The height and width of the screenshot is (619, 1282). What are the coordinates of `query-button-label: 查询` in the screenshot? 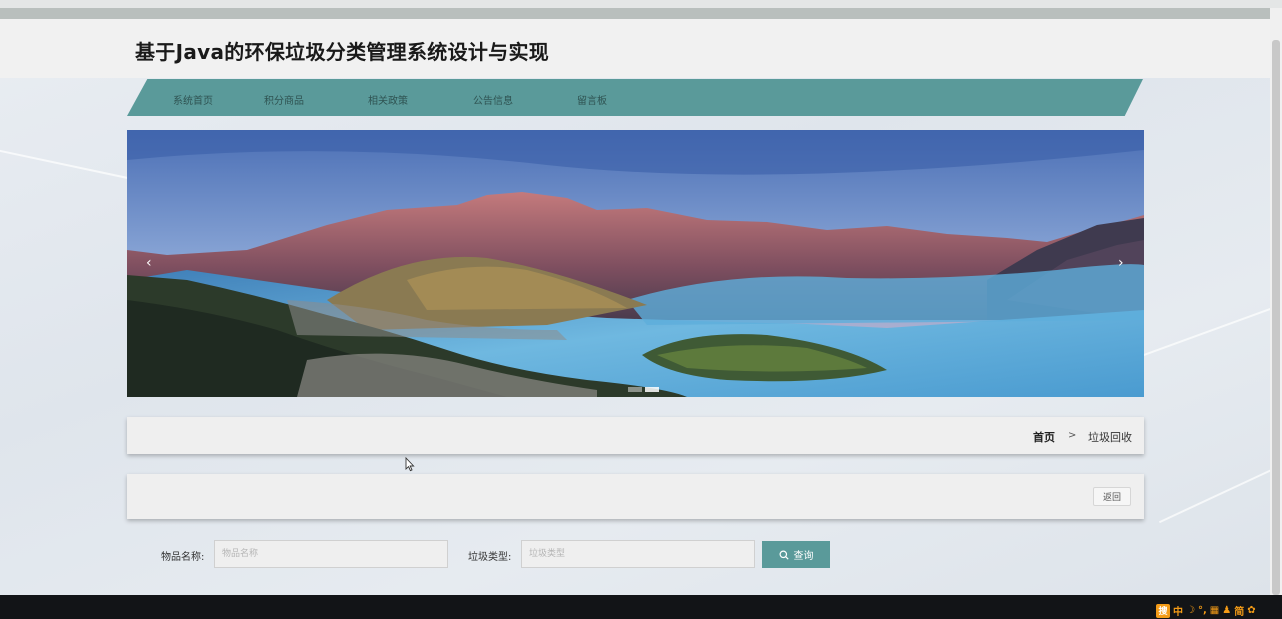 It's located at (803, 556).